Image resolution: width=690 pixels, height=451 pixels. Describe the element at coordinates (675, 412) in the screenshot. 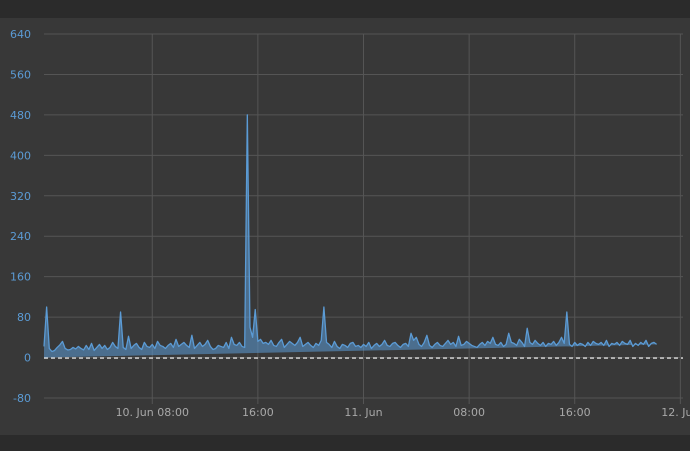

I see `x-tick-label: 12. Jun` at that location.